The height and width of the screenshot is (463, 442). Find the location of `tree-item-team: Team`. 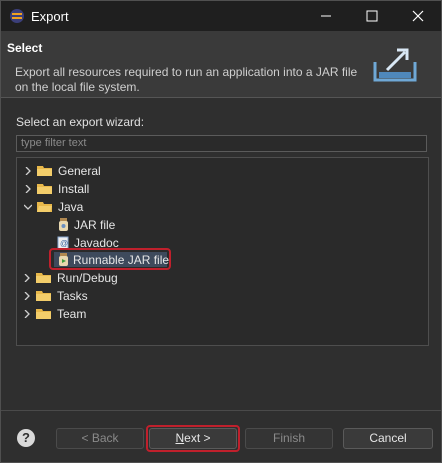

tree-item-team: Team is located at coordinates (211, 314).